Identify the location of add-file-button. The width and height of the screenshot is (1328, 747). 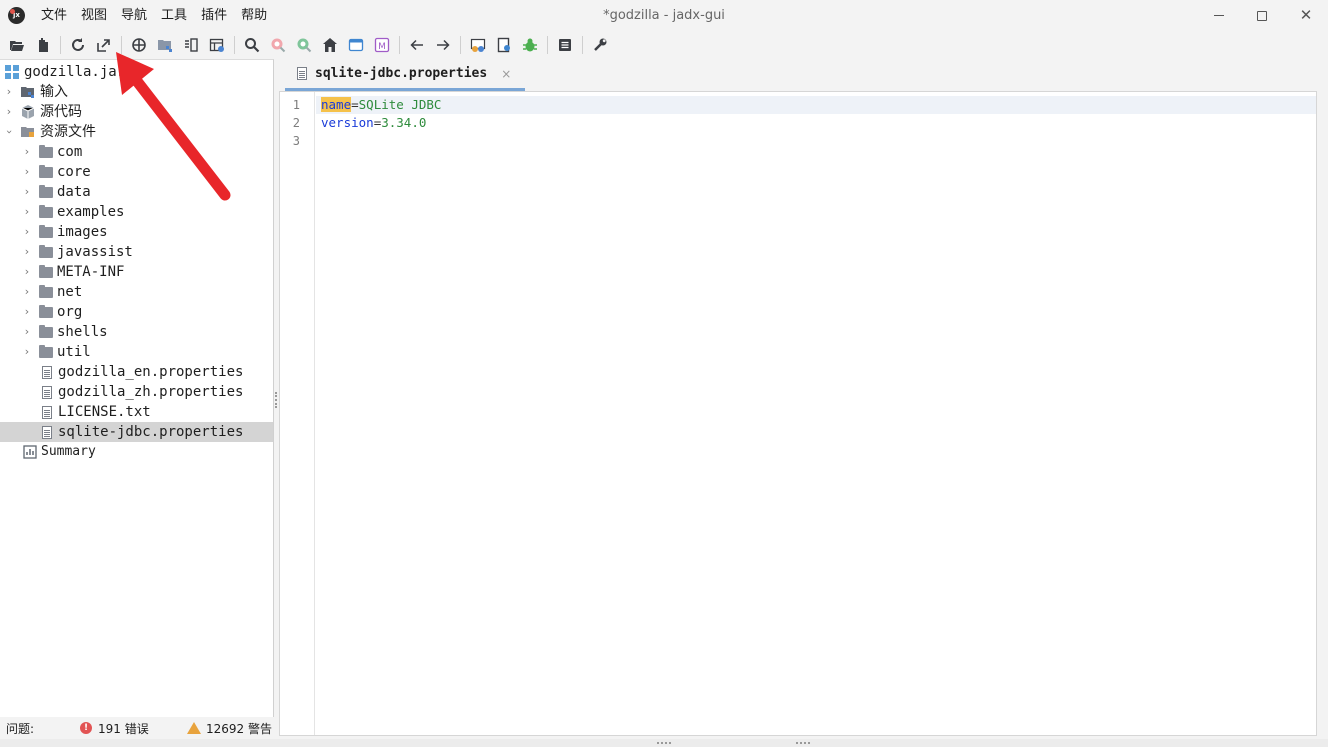
(43, 45).